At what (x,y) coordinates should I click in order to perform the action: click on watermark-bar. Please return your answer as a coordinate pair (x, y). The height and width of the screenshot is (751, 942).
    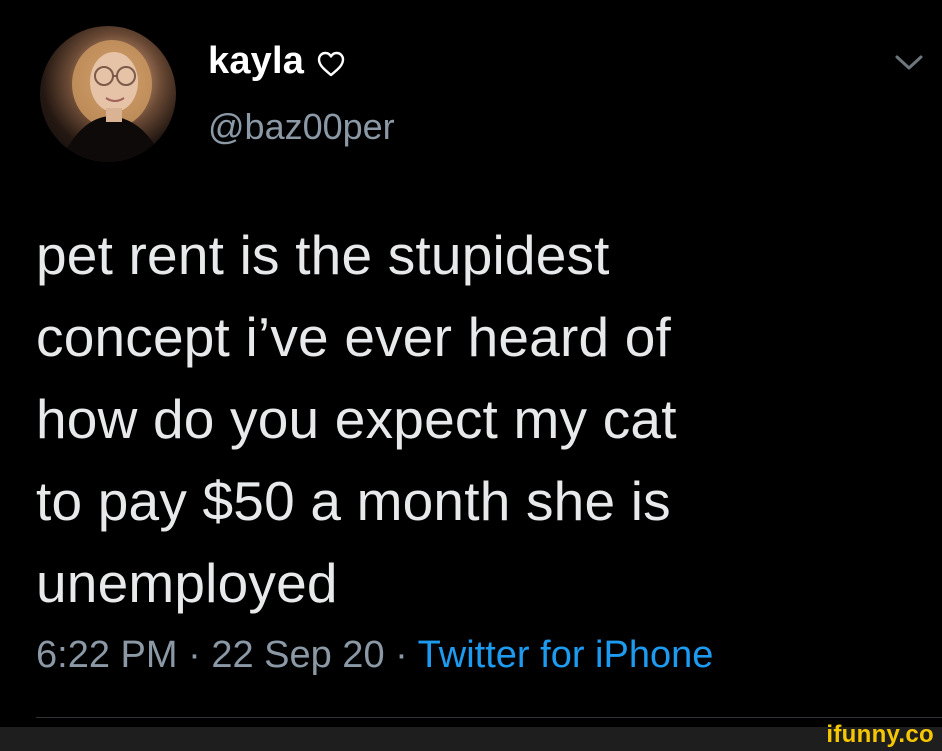
    Looking at the image, I should click on (471, 739).